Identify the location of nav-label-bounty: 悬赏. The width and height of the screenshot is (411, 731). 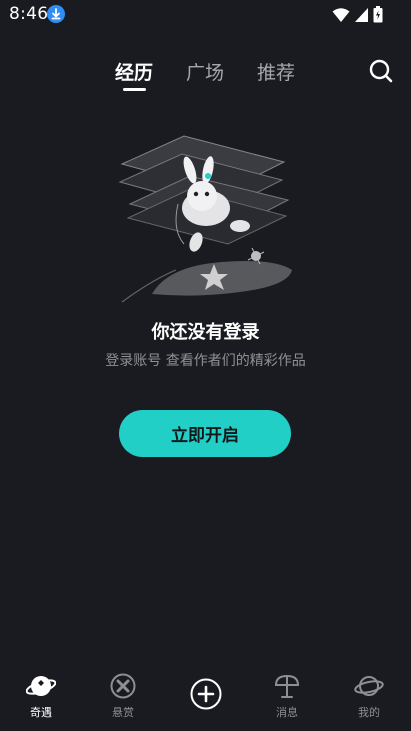
(123, 712).